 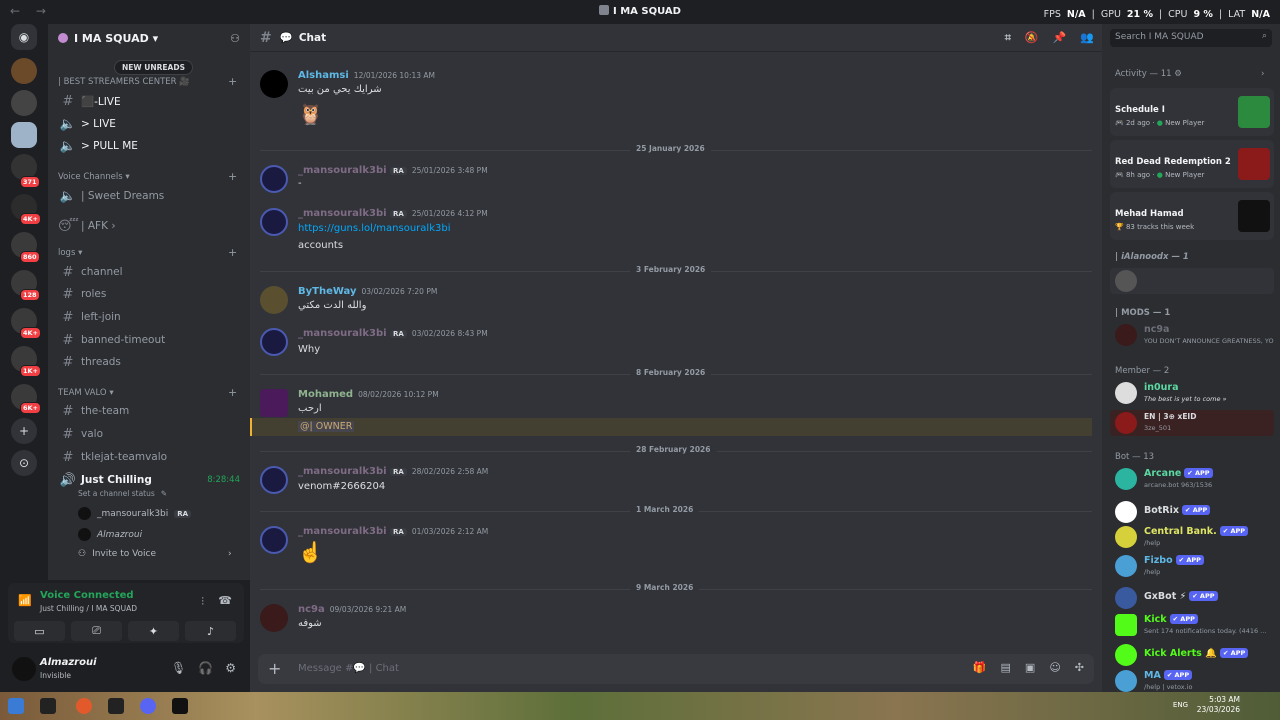 What do you see at coordinates (84, 706) in the screenshot?
I see `browser-icon` at bounding box center [84, 706].